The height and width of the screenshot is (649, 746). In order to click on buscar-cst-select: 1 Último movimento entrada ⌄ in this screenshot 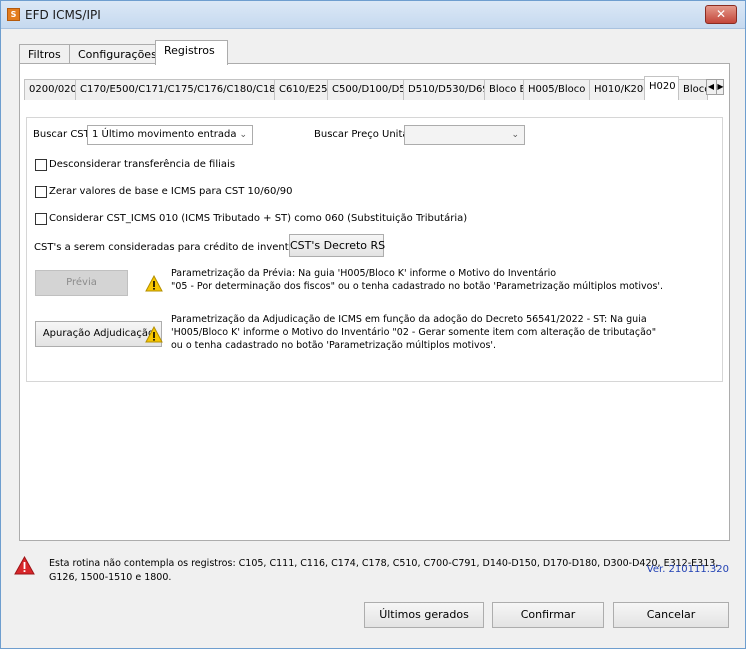, I will do `click(170, 135)`.